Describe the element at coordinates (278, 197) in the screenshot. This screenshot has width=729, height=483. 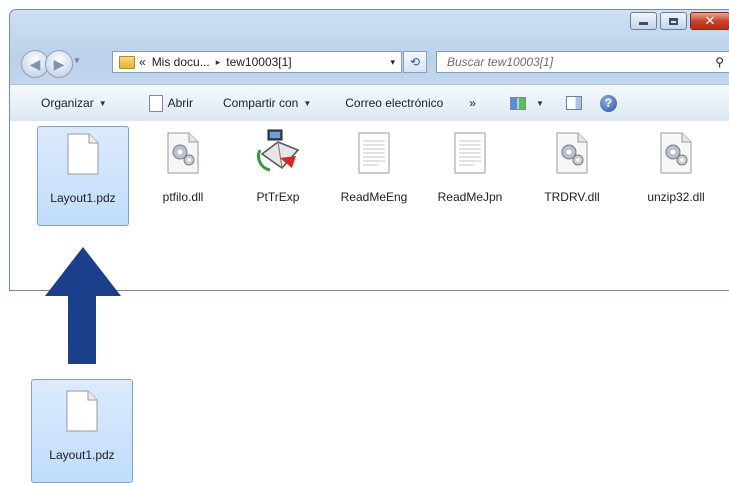
I see `file-name: PtTrExp` at that location.